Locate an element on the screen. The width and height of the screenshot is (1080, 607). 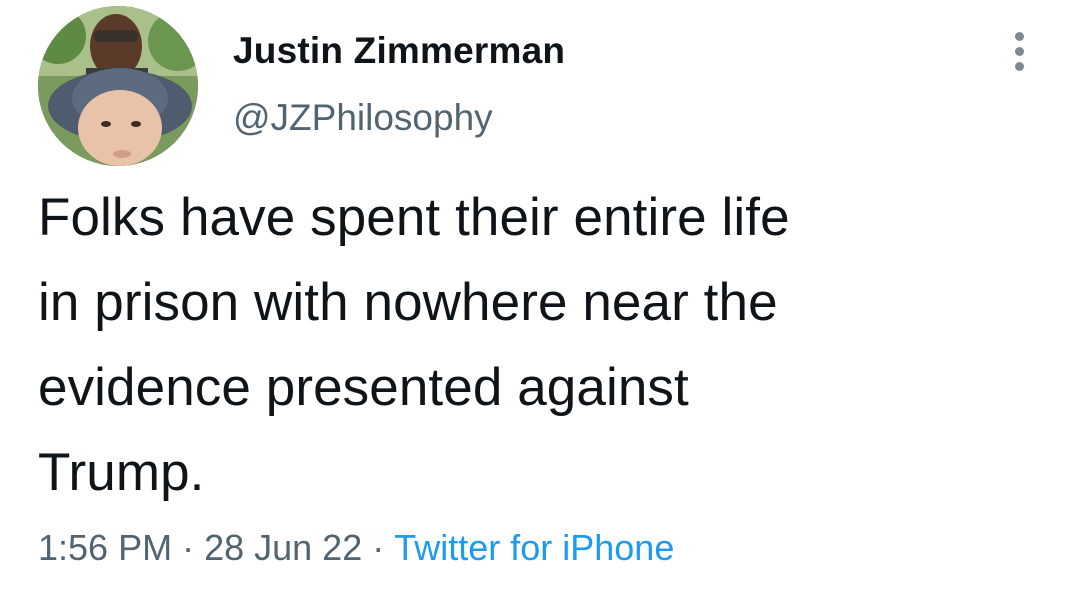
avatar is located at coordinates (118, 86).